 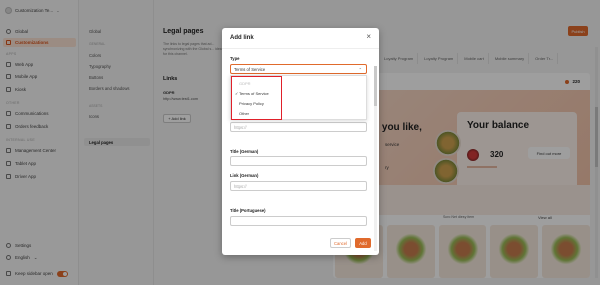 What do you see at coordinates (375, 86) in the screenshot?
I see `scrollbar-thumb` at bounding box center [375, 86].